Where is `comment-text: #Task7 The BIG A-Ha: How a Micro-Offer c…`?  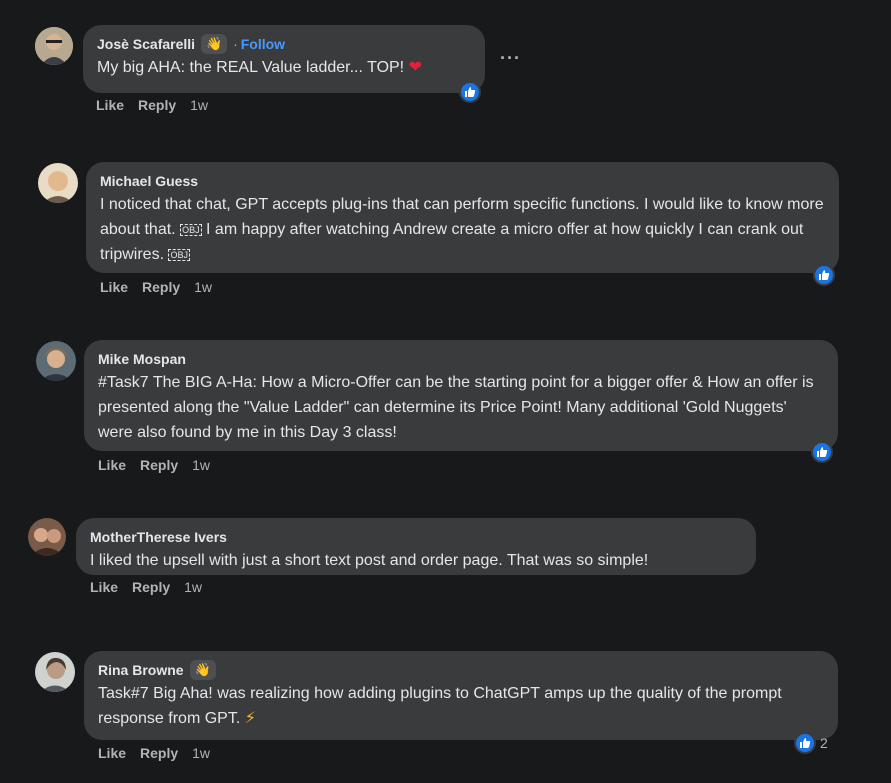
comment-text: #Task7 The BIG A-Ha: How a Micro-Offer c… is located at coordinates (456, 407).